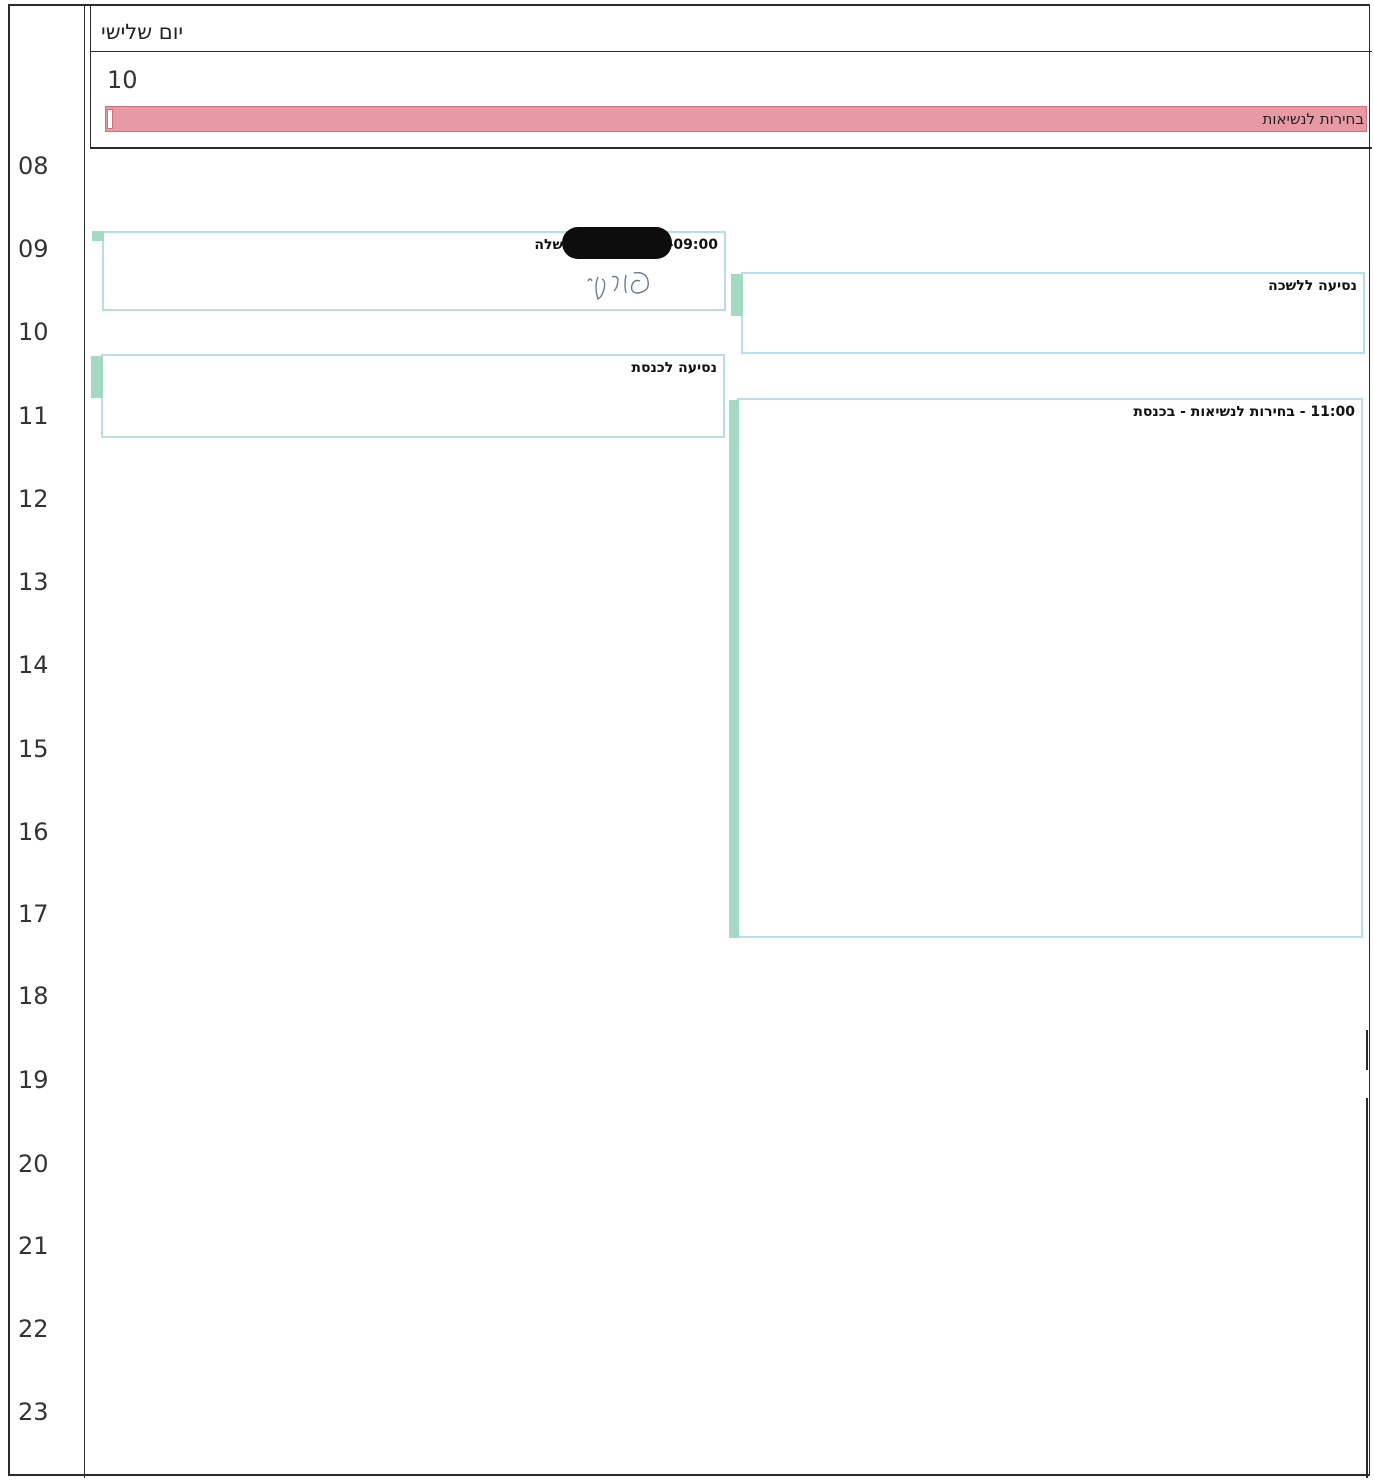 This screenshot has width=1374, height=1482. What do you see at coordinates (1244, 412) in the screenshot?
I see `event-title: 11:00 - בחירות לנשיאות - בכנסת` at bounding box center [1244, 412].